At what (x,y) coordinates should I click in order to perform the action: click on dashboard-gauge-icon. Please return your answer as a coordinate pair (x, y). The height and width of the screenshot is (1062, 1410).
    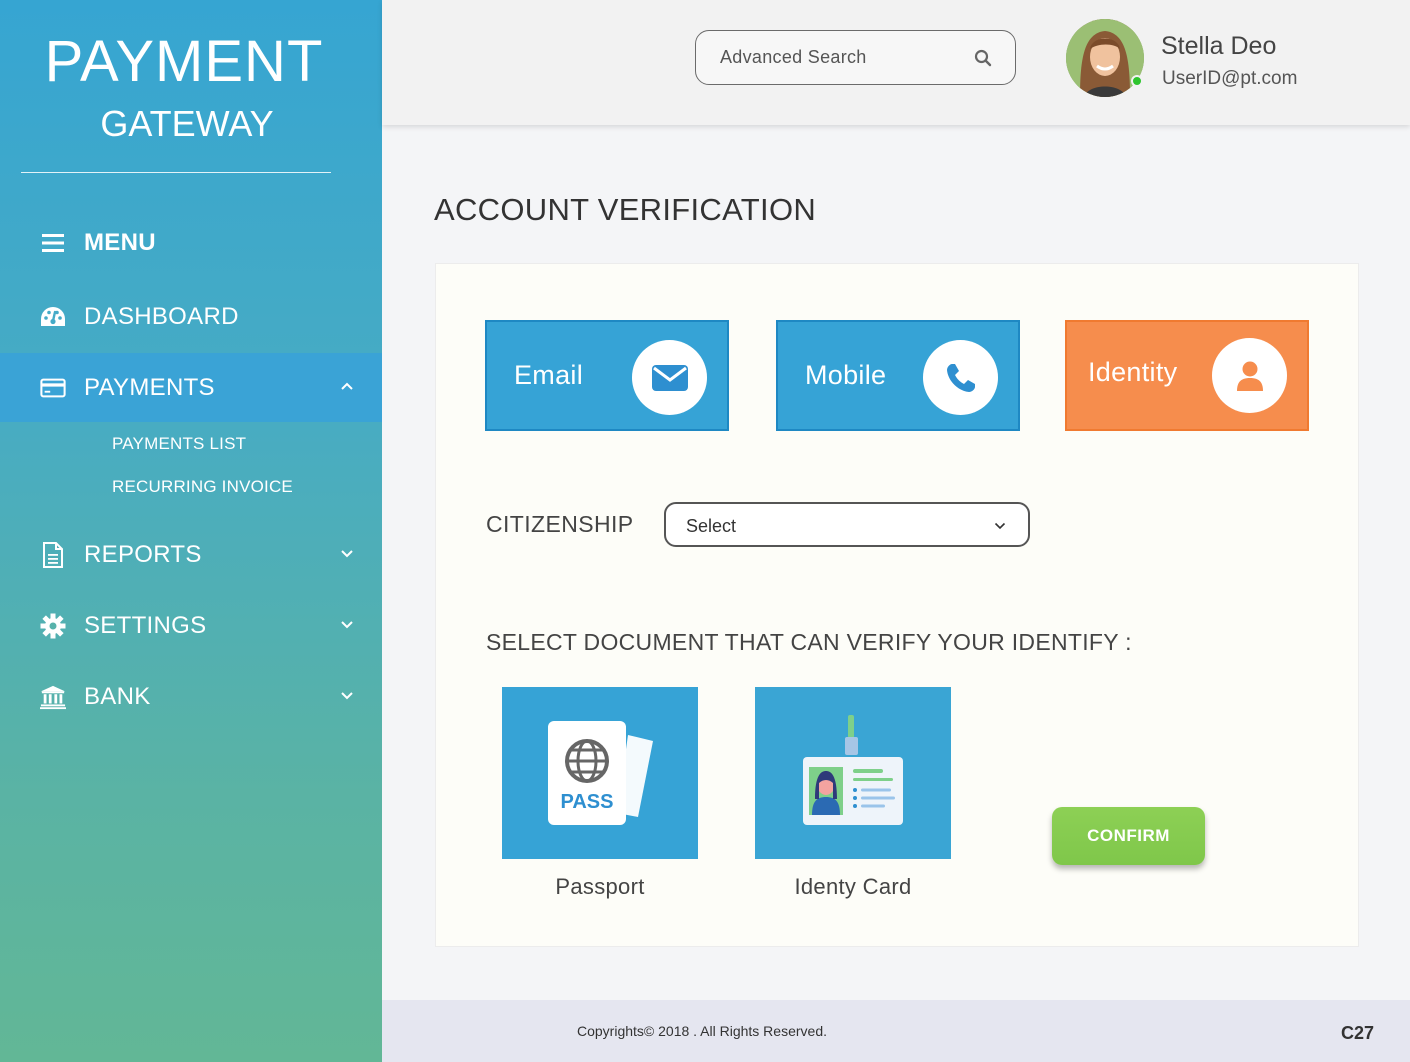
    Looking at the image, I should click on (53, 317).